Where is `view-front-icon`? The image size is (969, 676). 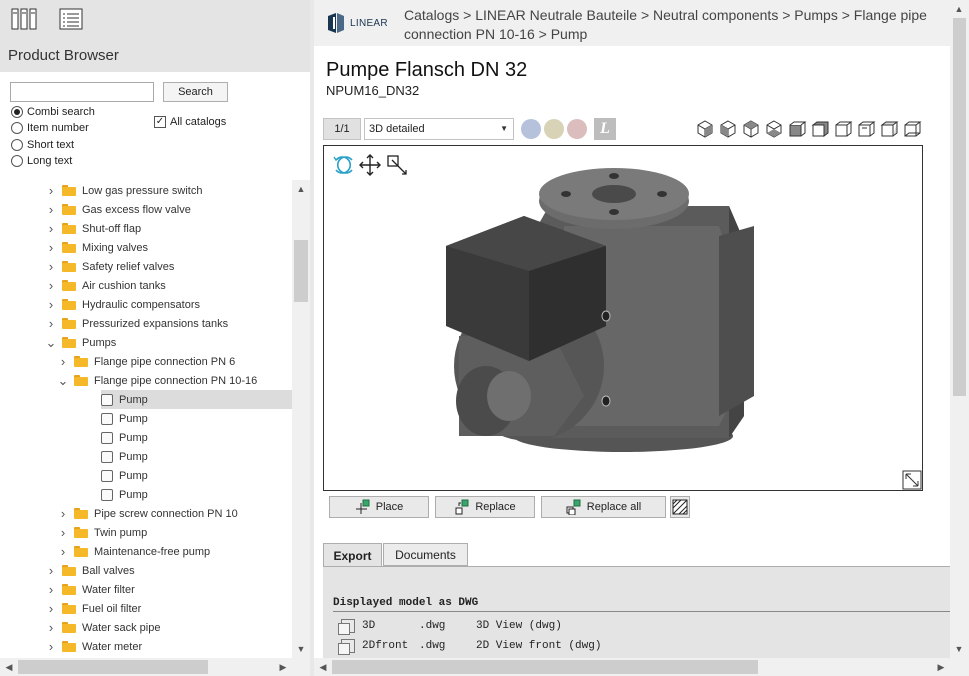
view-front-icon is located at coordinates (797, 129).